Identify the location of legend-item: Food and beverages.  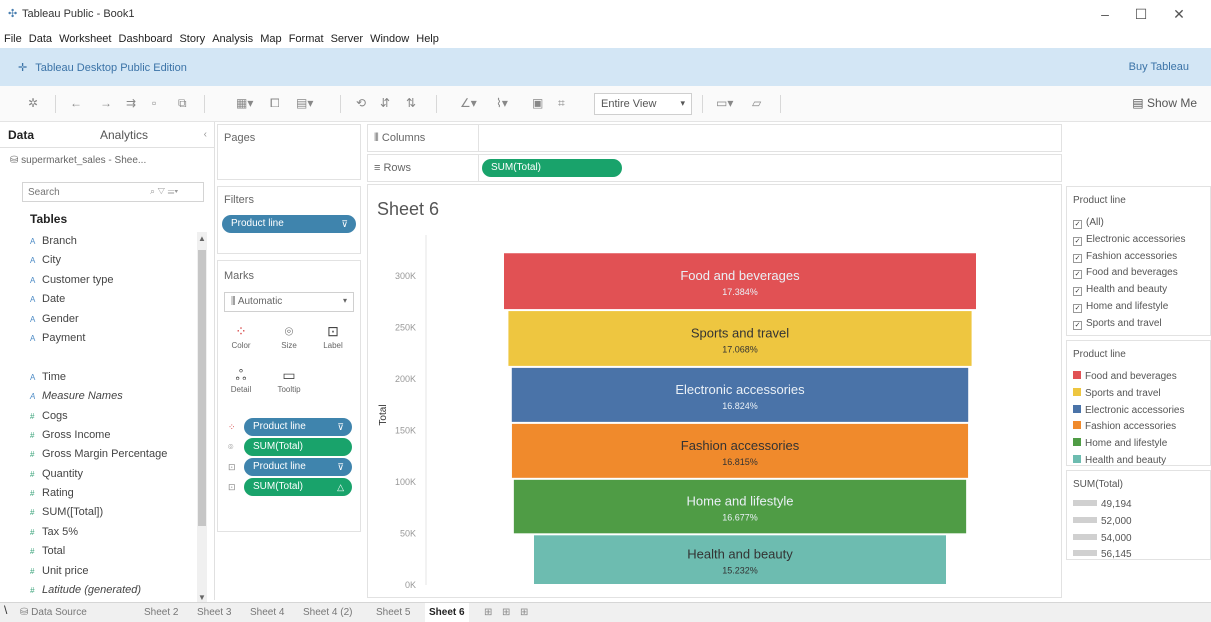
(1128, 377).